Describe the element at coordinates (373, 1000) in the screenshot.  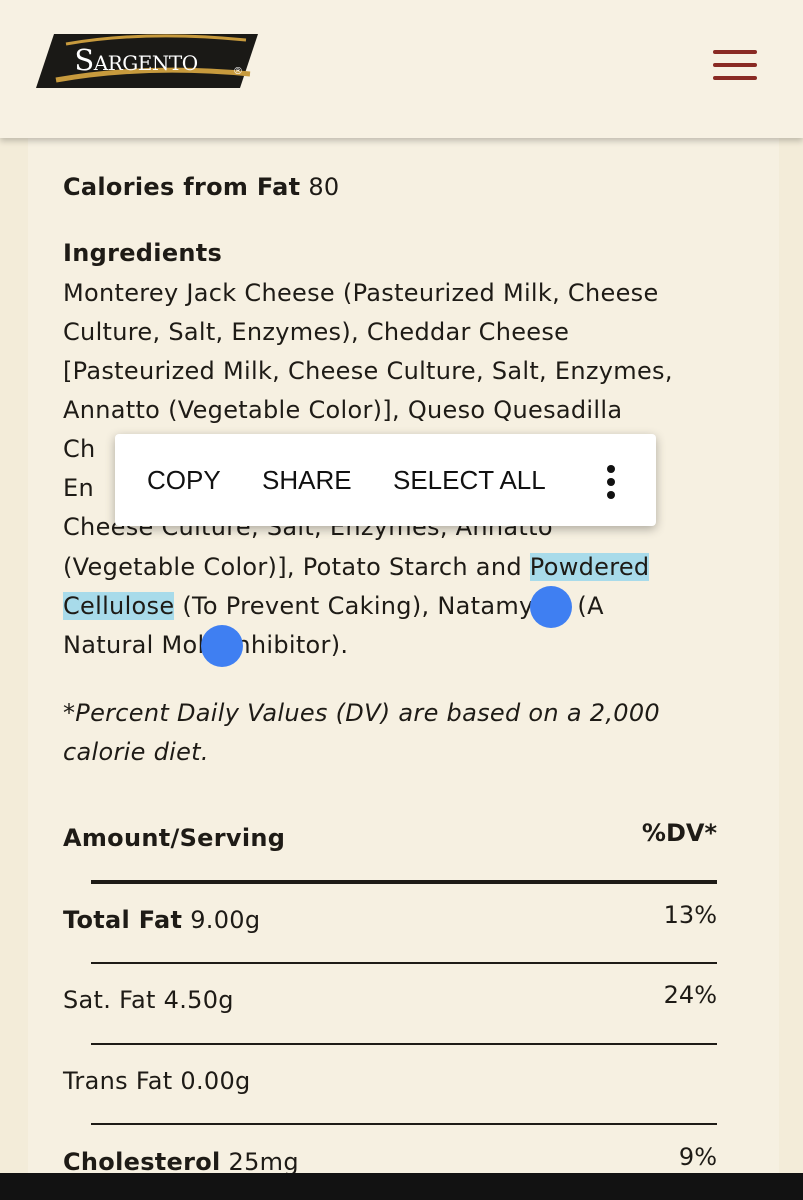
I see `nutrient-row-sat-fat: Sat. Fat 4.50g` at that location.